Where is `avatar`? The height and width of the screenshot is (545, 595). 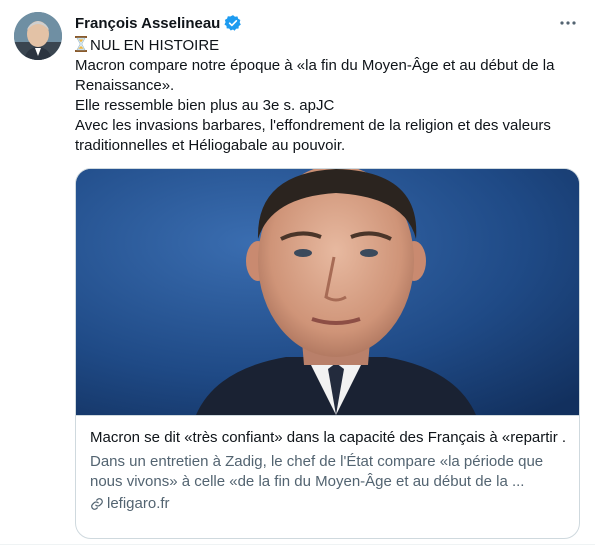
avatar is located at coordinates (38, 36).